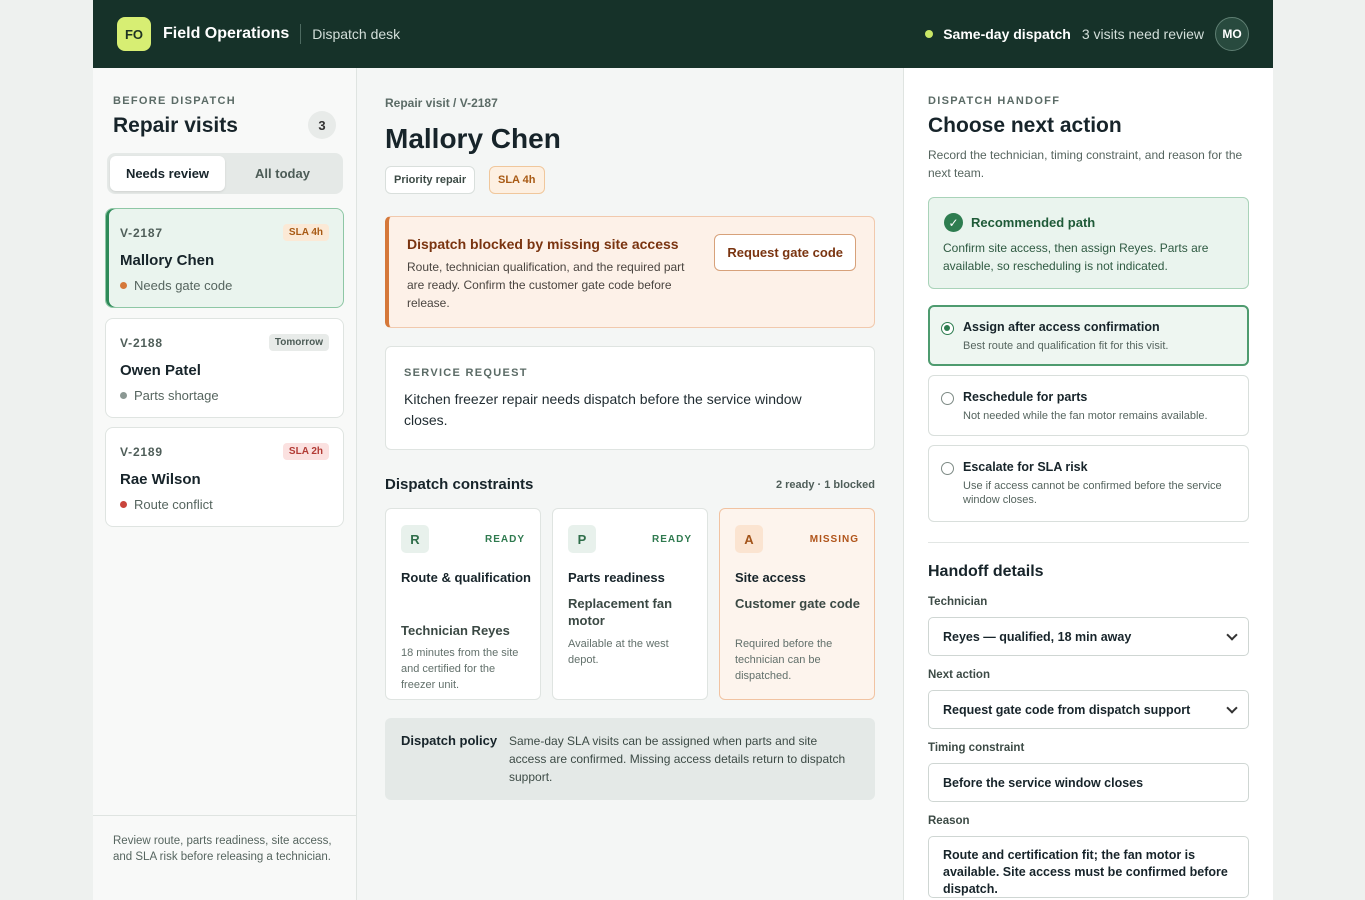 This screenshot has width=1365, height=900. I want to click on visit-status-text: Route conflict, so click(173, 504).